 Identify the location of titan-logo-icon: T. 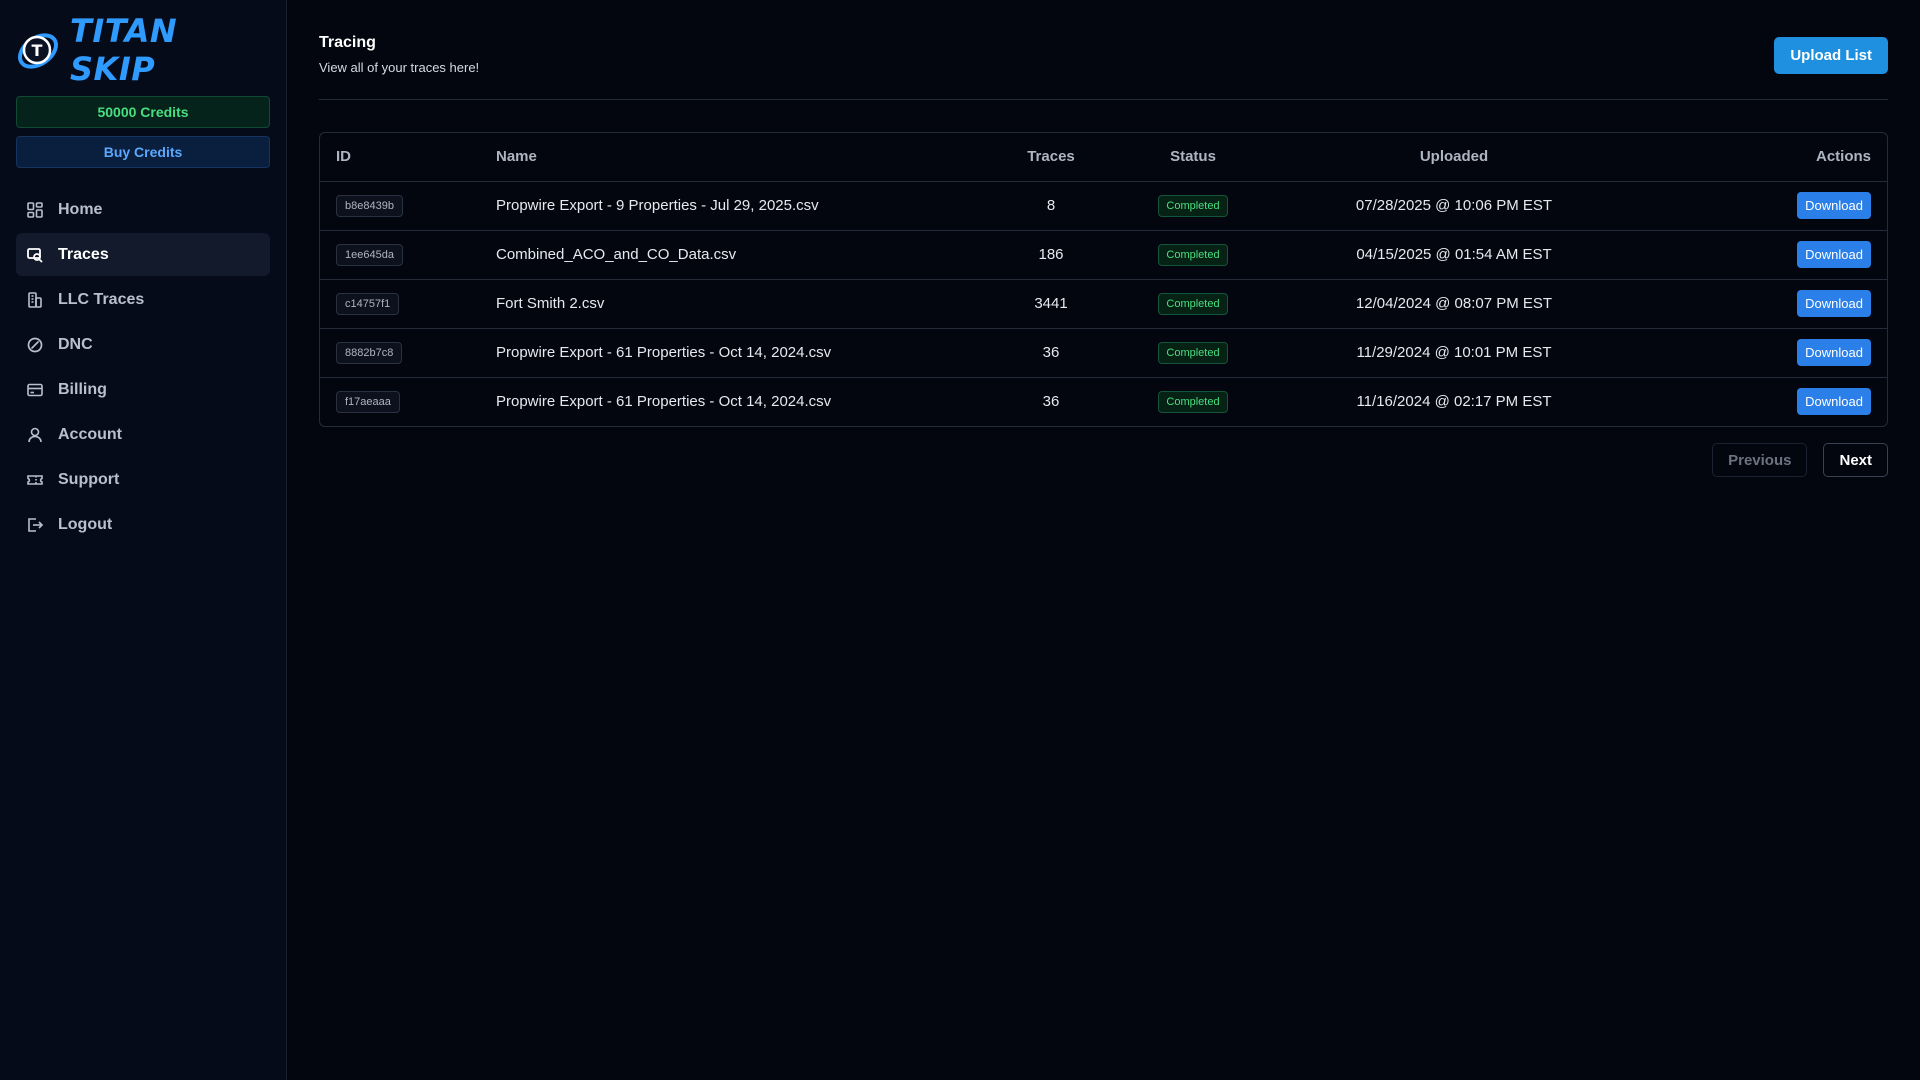
(38, 51).